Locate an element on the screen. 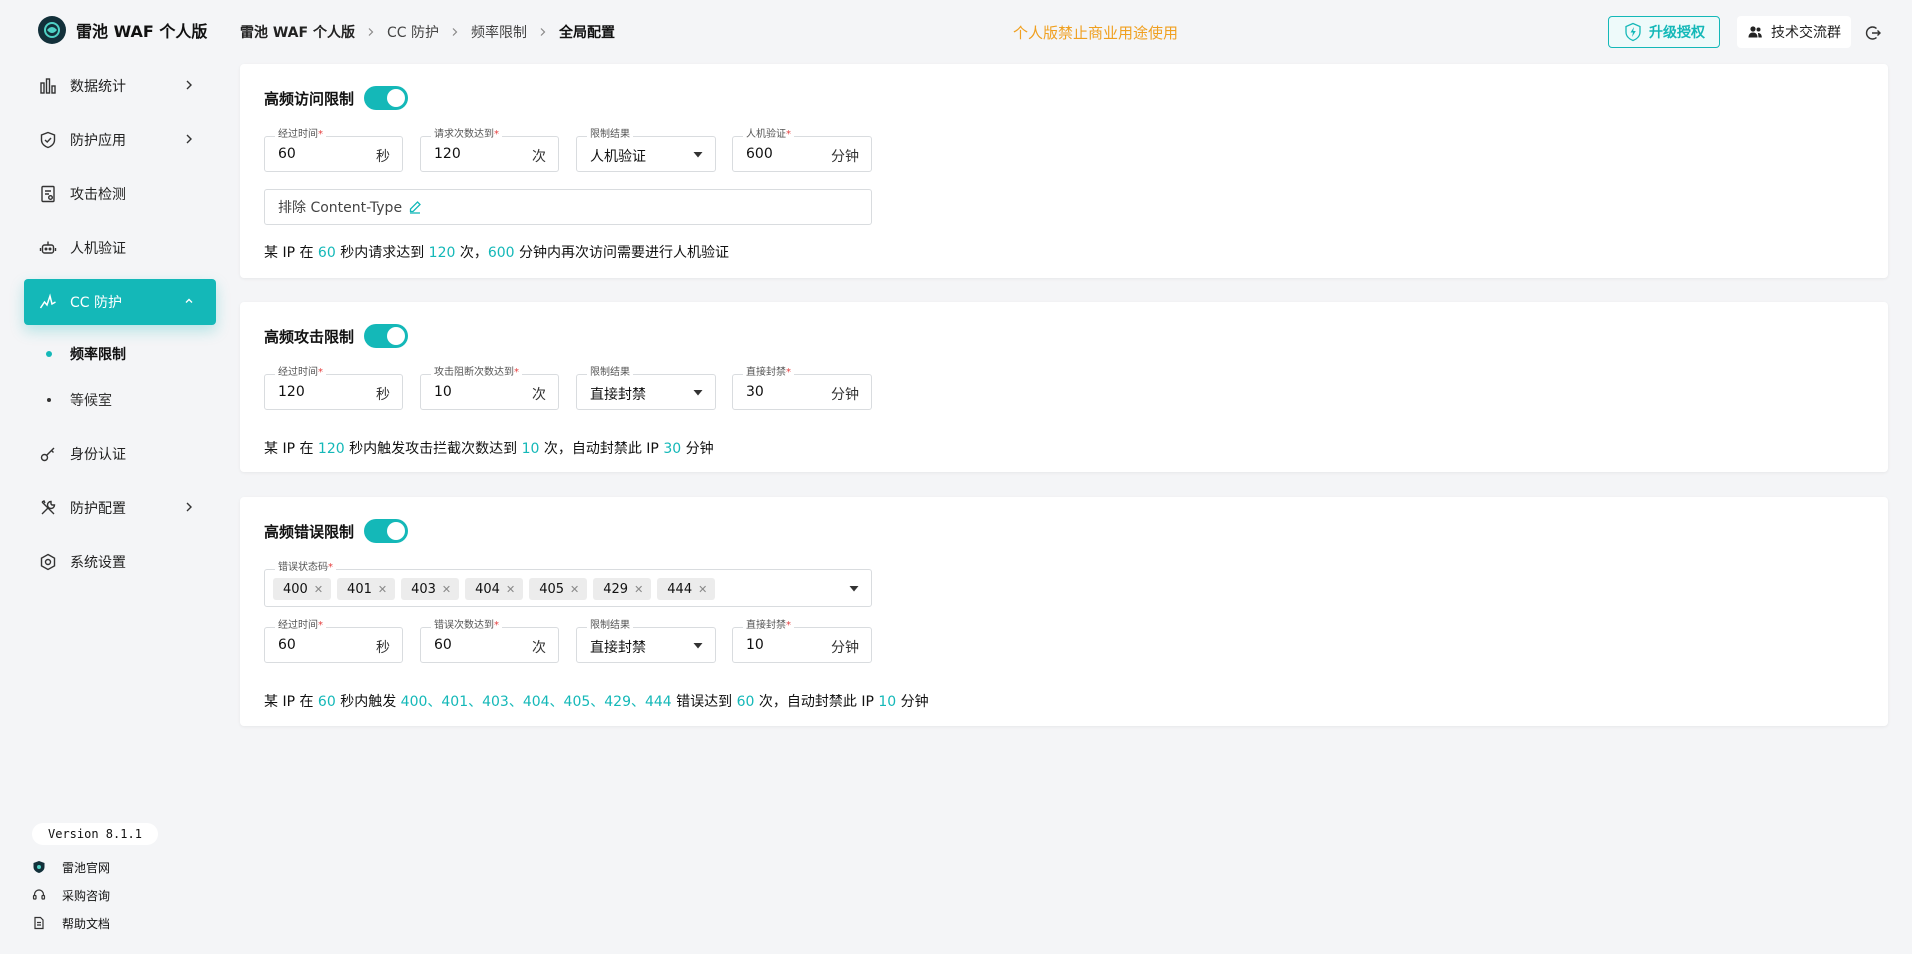 The height and width of the screenshot is (954, 1912). field-unit: 分钟 is located at coordinates (845, 648).